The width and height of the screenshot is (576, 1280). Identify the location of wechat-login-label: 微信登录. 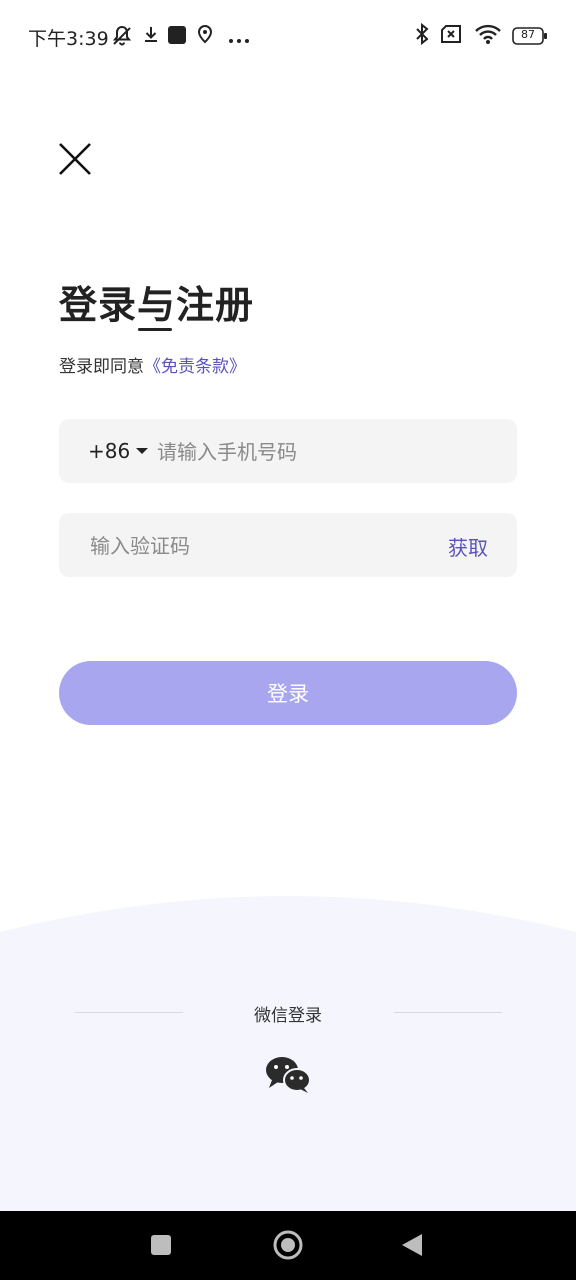
(288, 1016).